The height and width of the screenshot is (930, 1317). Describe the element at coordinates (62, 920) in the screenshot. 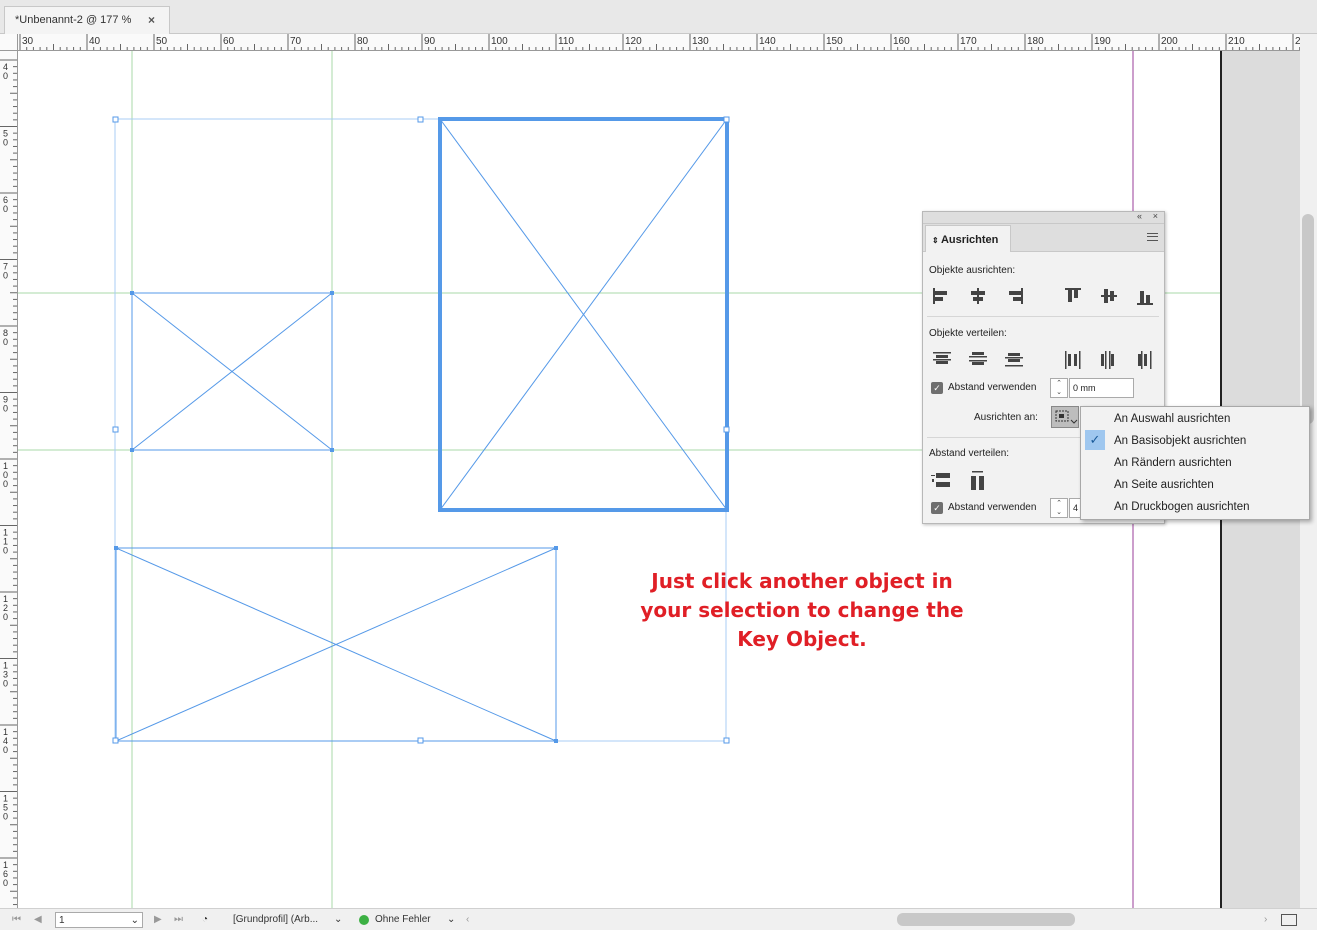

I see `page-number: 1` at that location.